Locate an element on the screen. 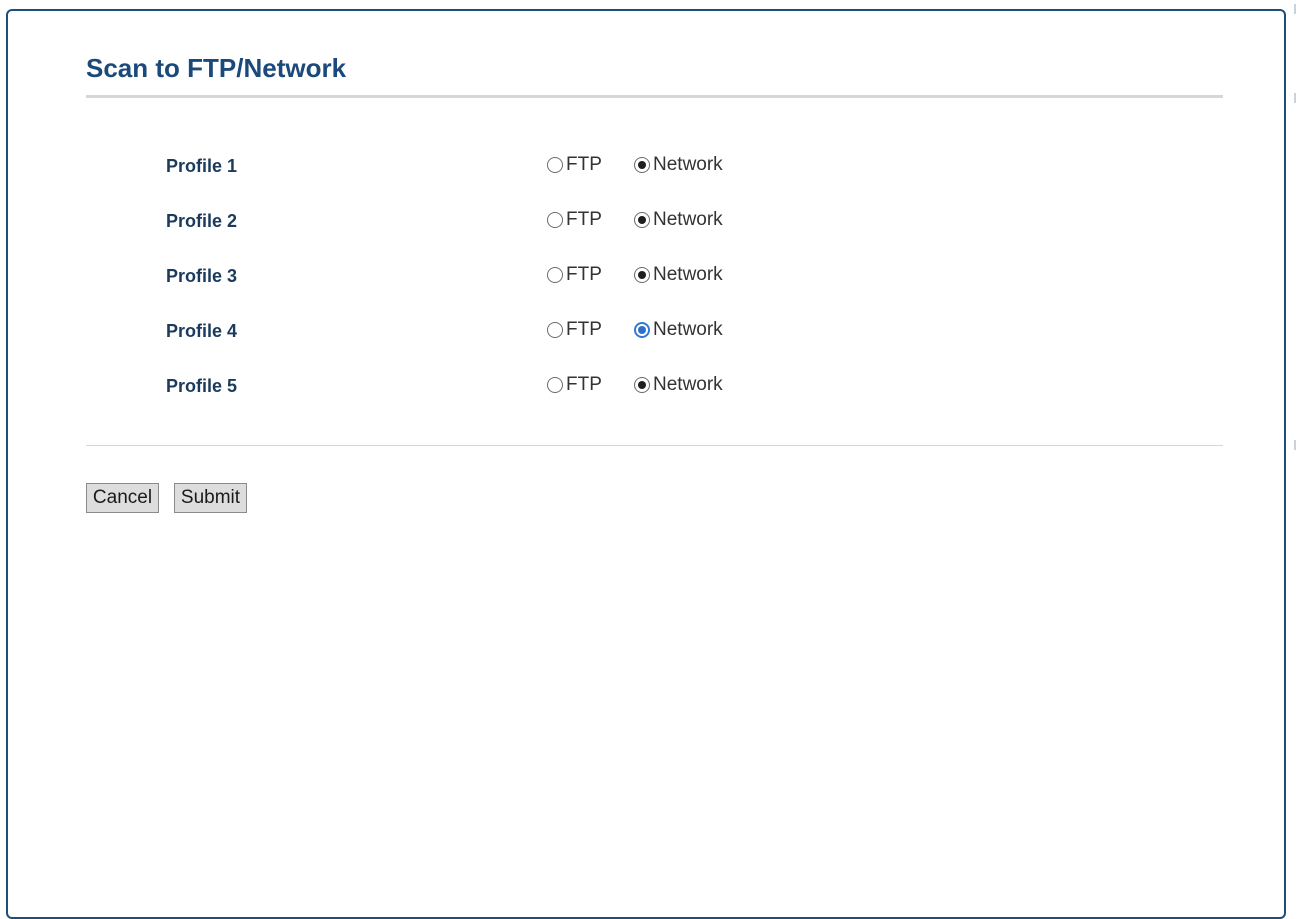  profile-2-network-option: Network is located at coordinates (678, 220).